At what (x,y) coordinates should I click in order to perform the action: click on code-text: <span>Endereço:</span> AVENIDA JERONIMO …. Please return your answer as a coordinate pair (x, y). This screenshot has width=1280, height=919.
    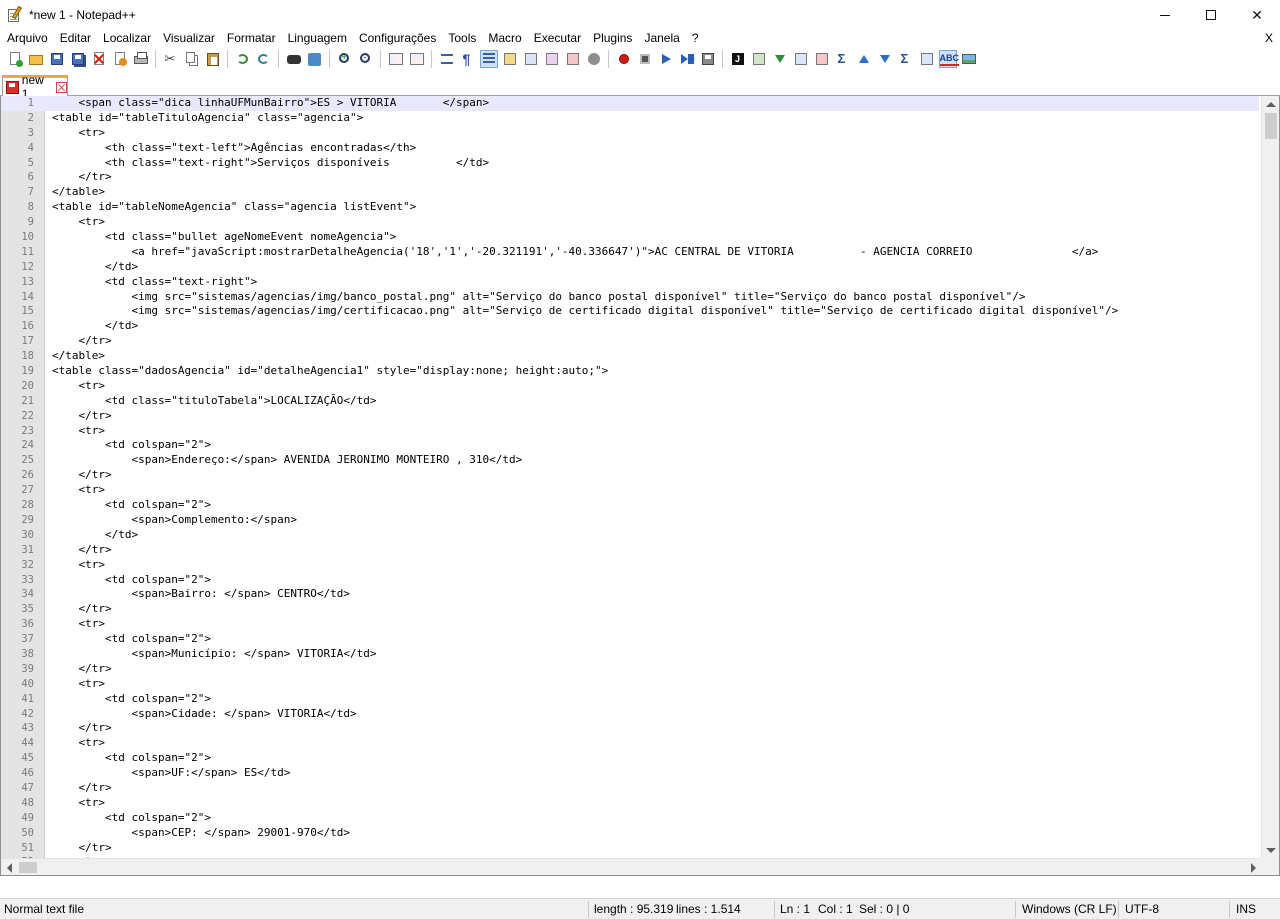
    Looking at the image, I should click on (287, 460).